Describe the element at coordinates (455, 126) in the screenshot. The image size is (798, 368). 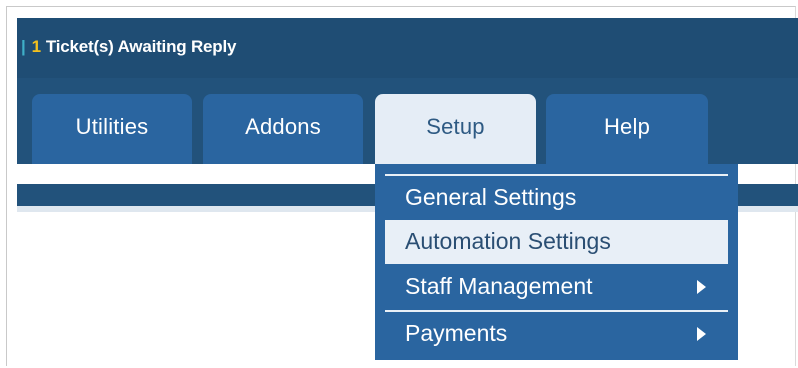
I see `tab-label: Setup` at that location.